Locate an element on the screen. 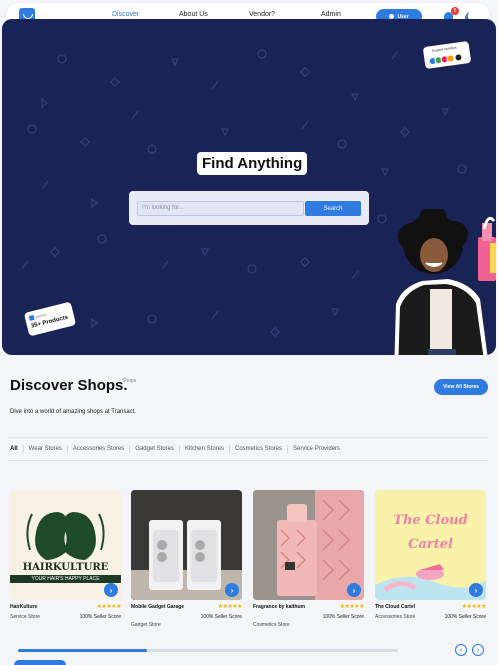 This screenshot has height=665, width=498. trusted-vendors-label: Trusted Vendors is located at coordinates (444, 49).